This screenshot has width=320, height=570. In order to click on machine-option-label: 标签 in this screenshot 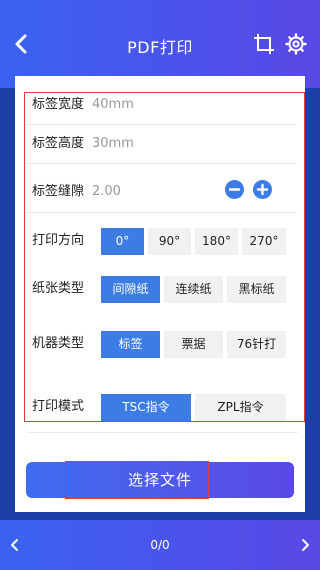, I will do `click(130, 344)`.